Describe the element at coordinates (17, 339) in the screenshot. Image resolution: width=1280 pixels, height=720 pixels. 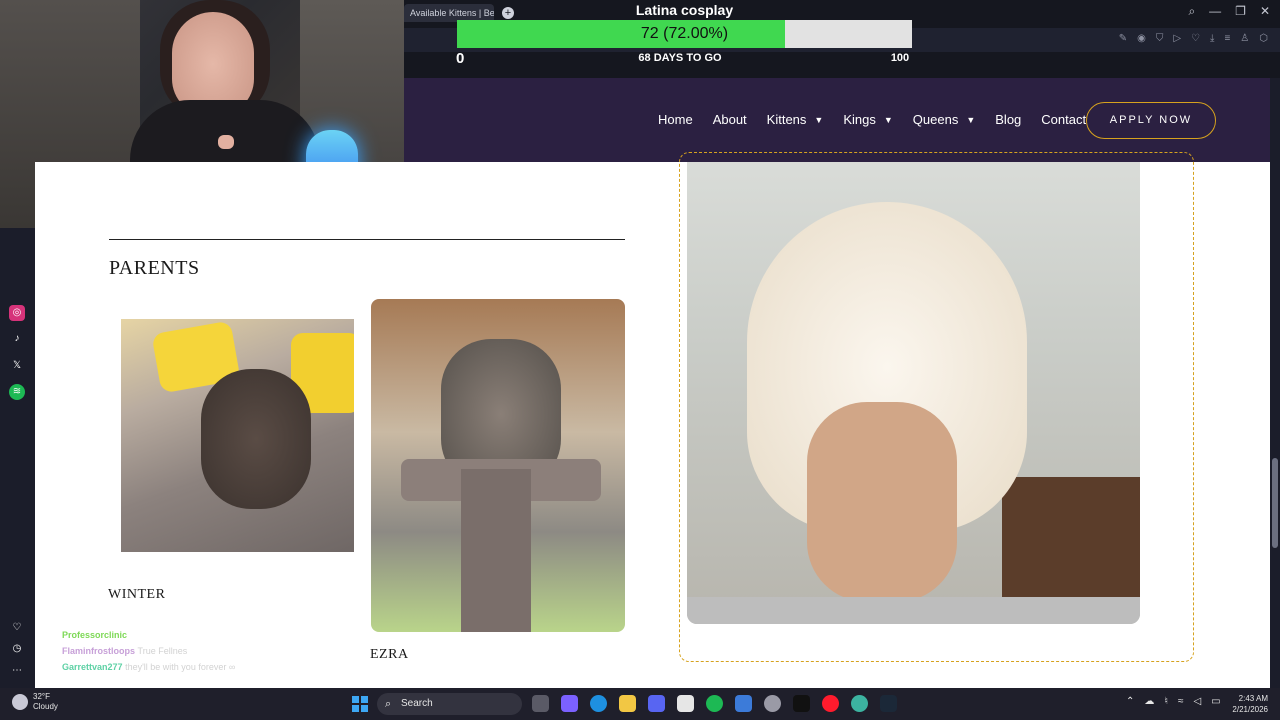
I see `tiktok-icon: ♪` at that location.